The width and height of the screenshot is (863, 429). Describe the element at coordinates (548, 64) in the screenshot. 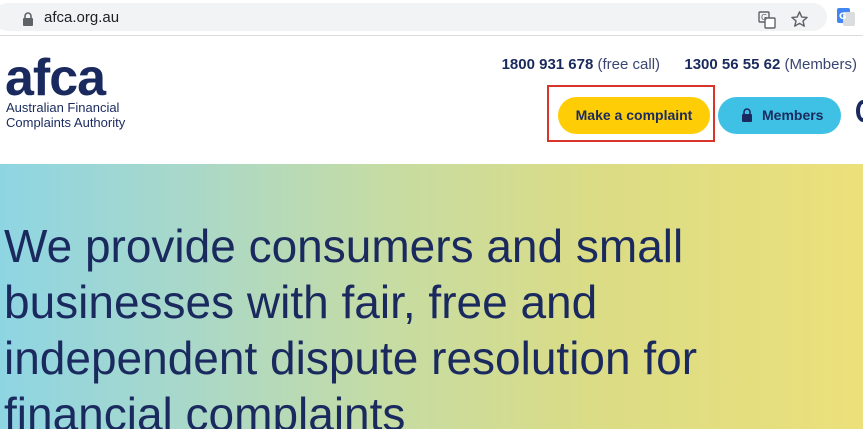

I see `phone-free-call: 1800 931 678` at that location.